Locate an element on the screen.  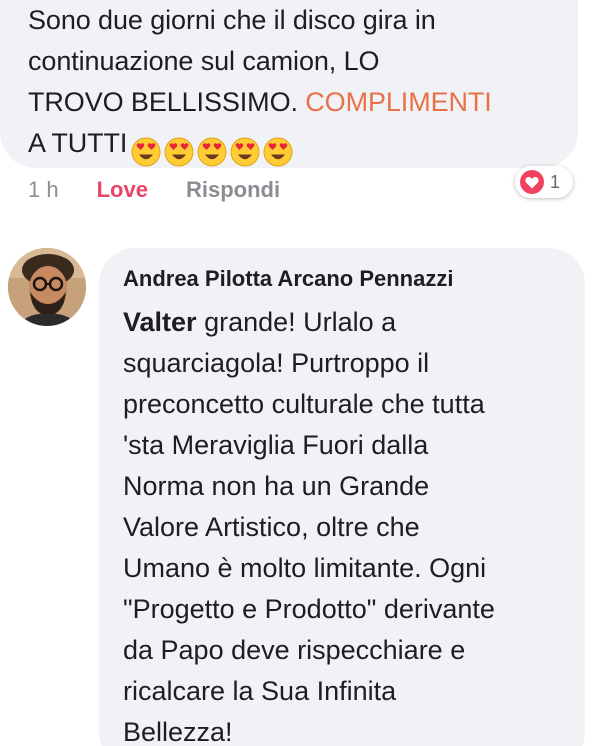
comment-line: squarciagola! Purtroppo il is located at coordinates (276, 363).